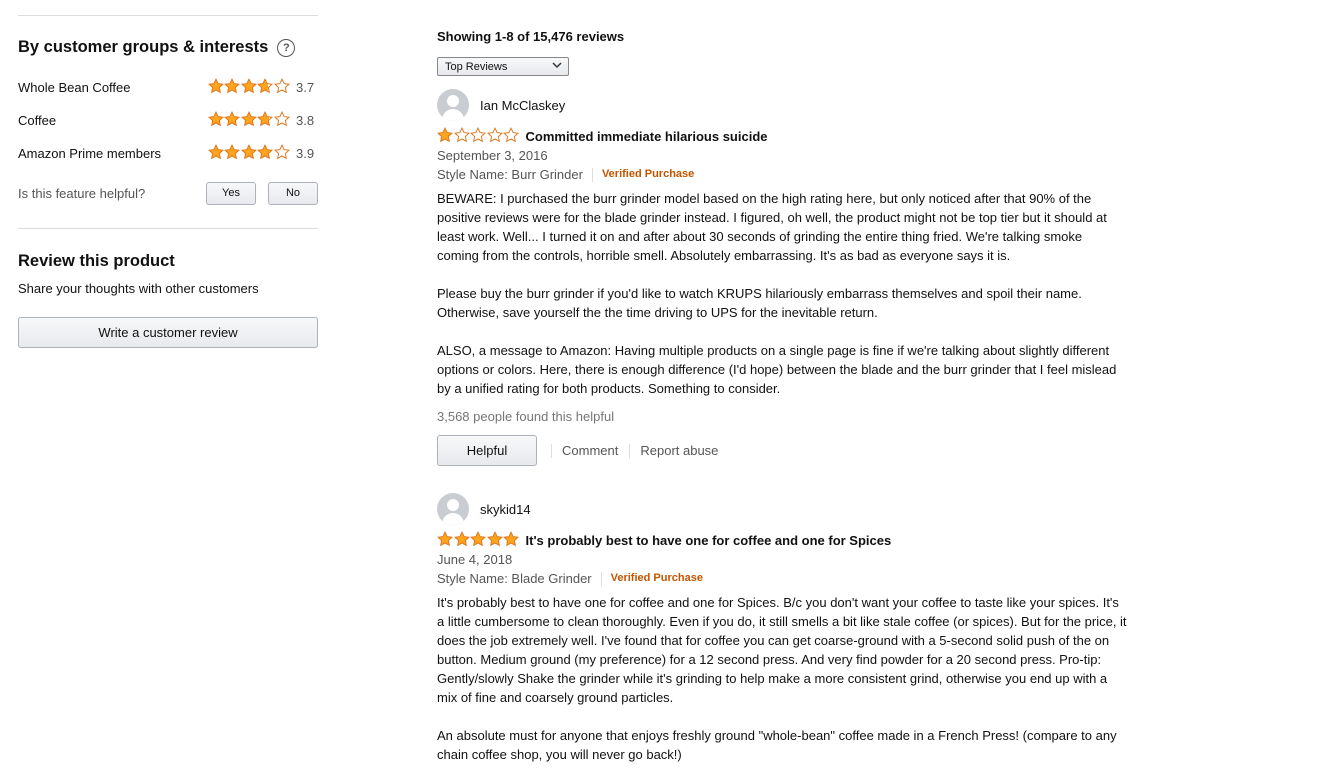  Describe the element at coordinates (531, 36) in the screenshot. I see `showing-count: Showing 1-8 of 15,476 reviews` at that location.